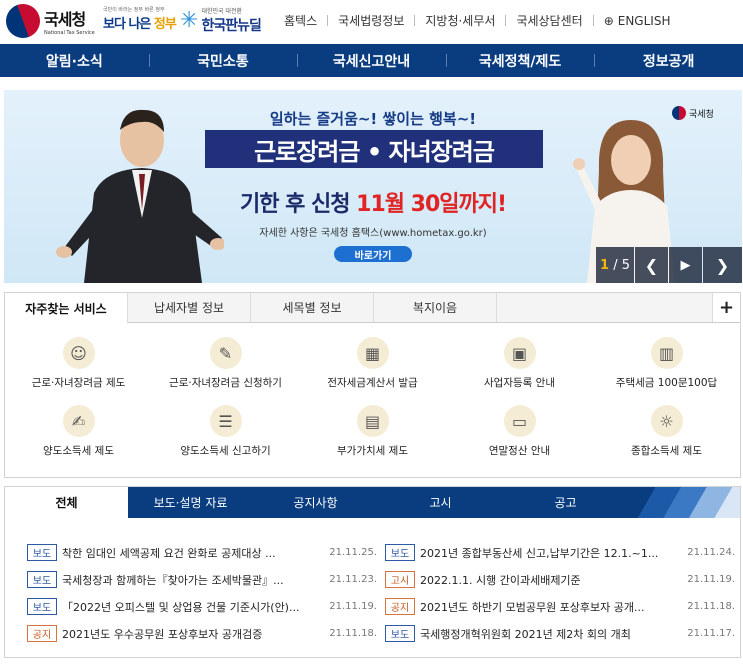 The width and height of the screenshot is (743, 665). What do you see at coordinates (225, 439) in the screenshot?
I see `service-item: ☰ 양도소득세 신고하기` at bounding box center [225, 439].